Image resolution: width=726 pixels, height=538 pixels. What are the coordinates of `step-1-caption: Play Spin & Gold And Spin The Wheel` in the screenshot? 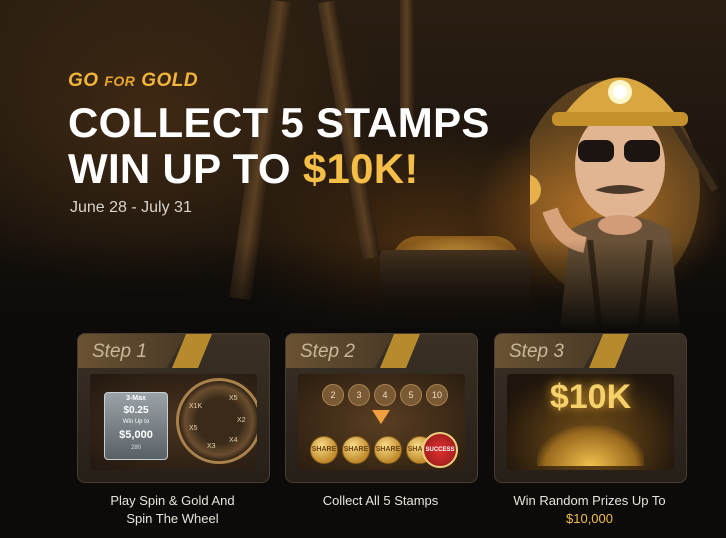 It's located at (172, 509).